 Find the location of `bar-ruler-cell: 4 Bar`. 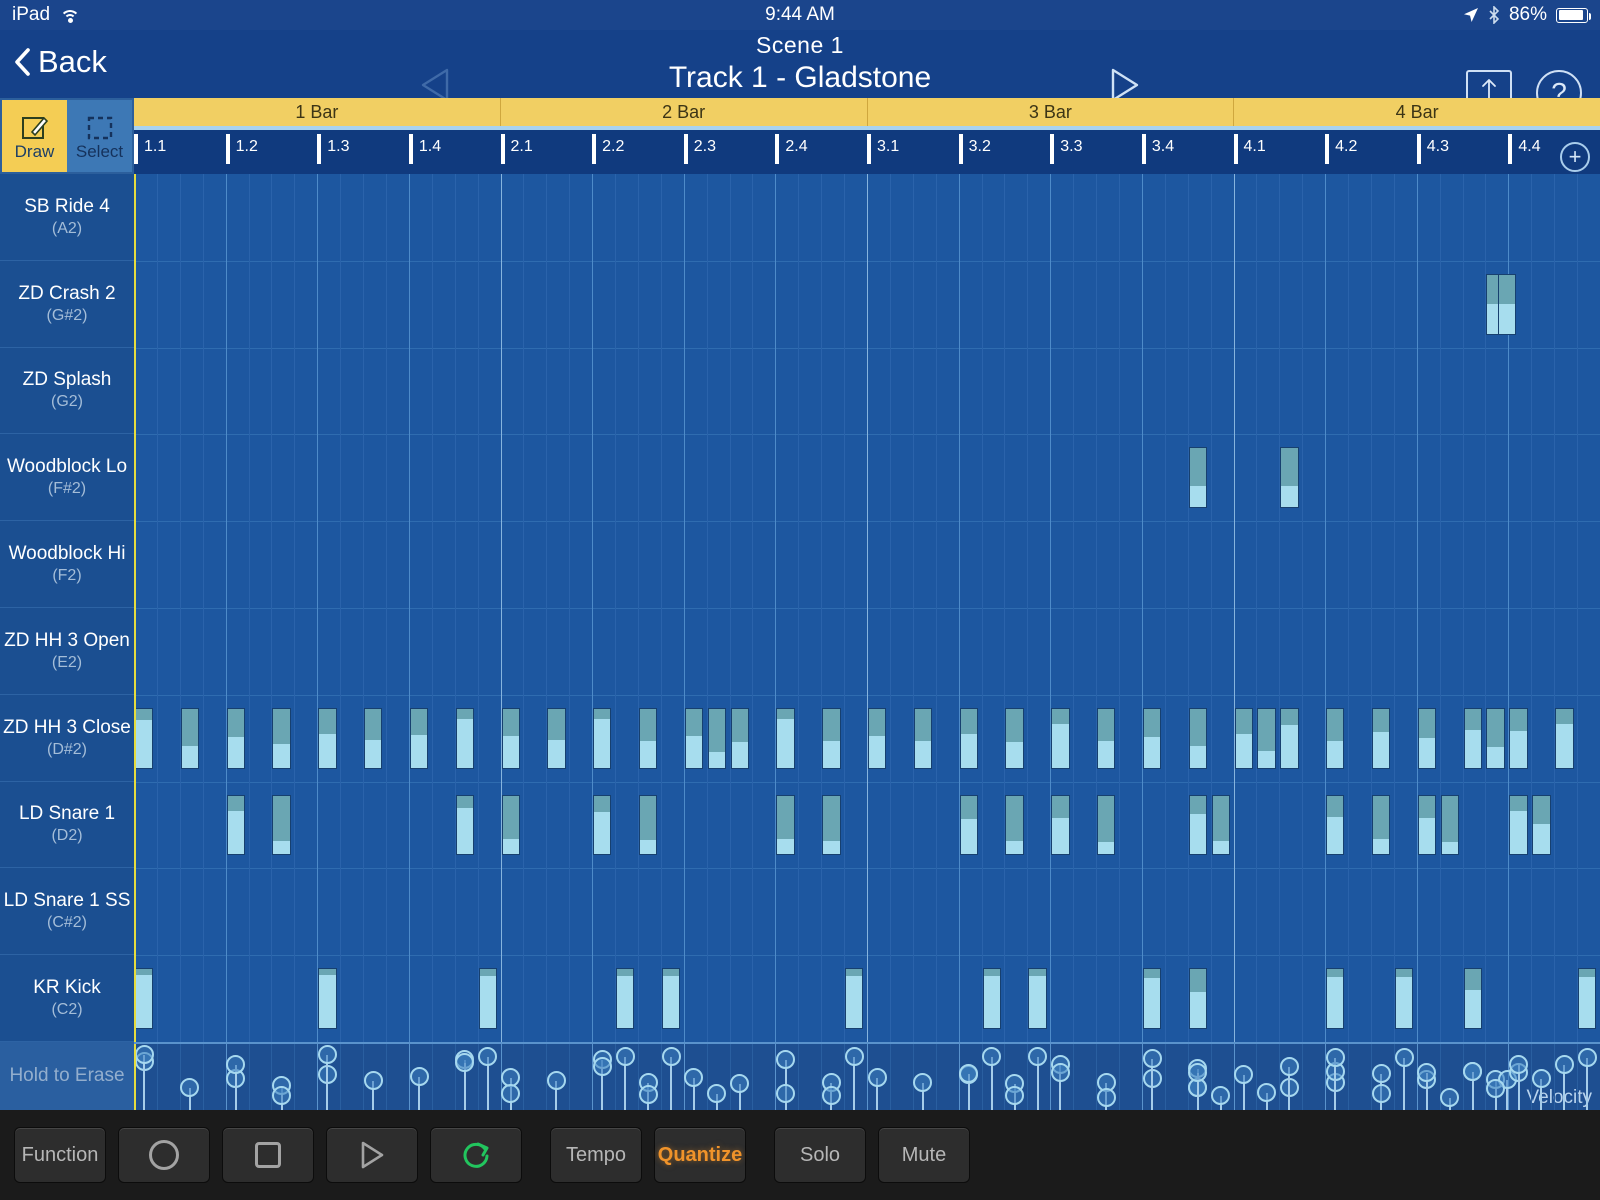

bar-ruler-cell: 4 Bar is located at coordinates (1417, 112).